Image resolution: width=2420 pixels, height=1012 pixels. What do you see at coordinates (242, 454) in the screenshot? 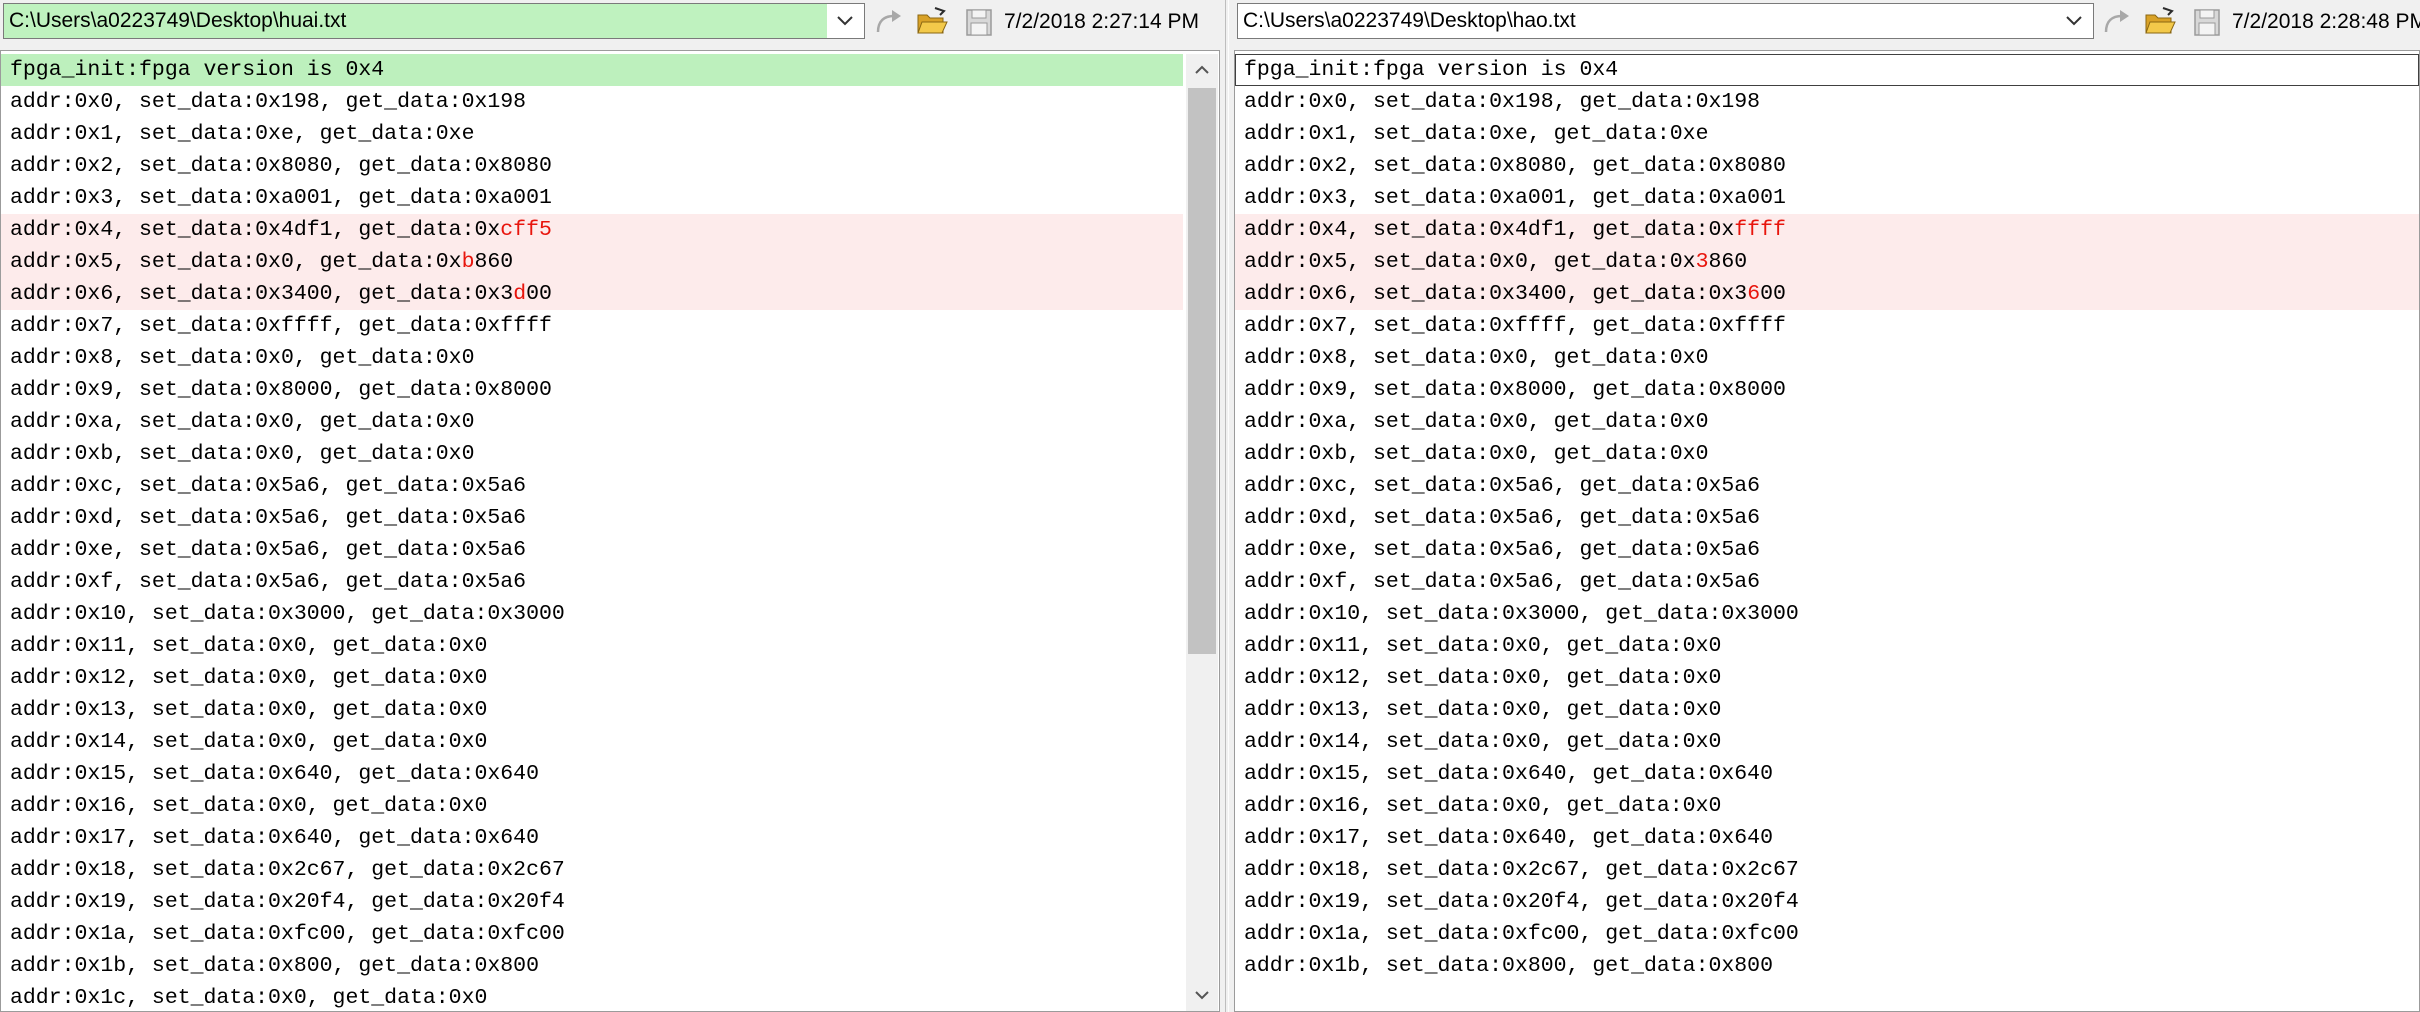
I see `line-text: addr:0xb, set_data:0x0, get_data:0x0` at bounding box center [242, 454].